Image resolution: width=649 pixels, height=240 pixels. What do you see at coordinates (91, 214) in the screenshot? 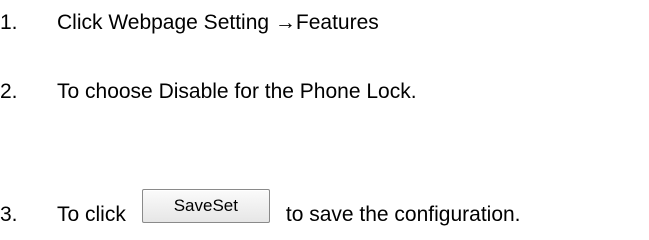
I see `step-text-before: To click` at bounding box center [91, 214].